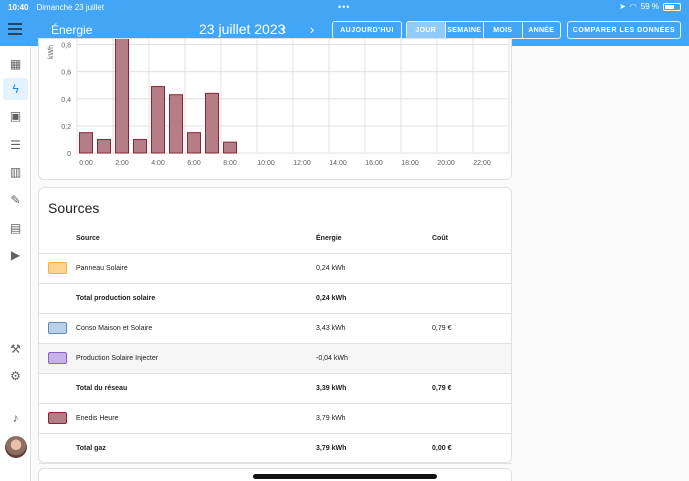  What do you see at coordinates (542, 30) in the screenshot?
I see `period-year-button: ANNÉE` at bounding box center [542, 30].